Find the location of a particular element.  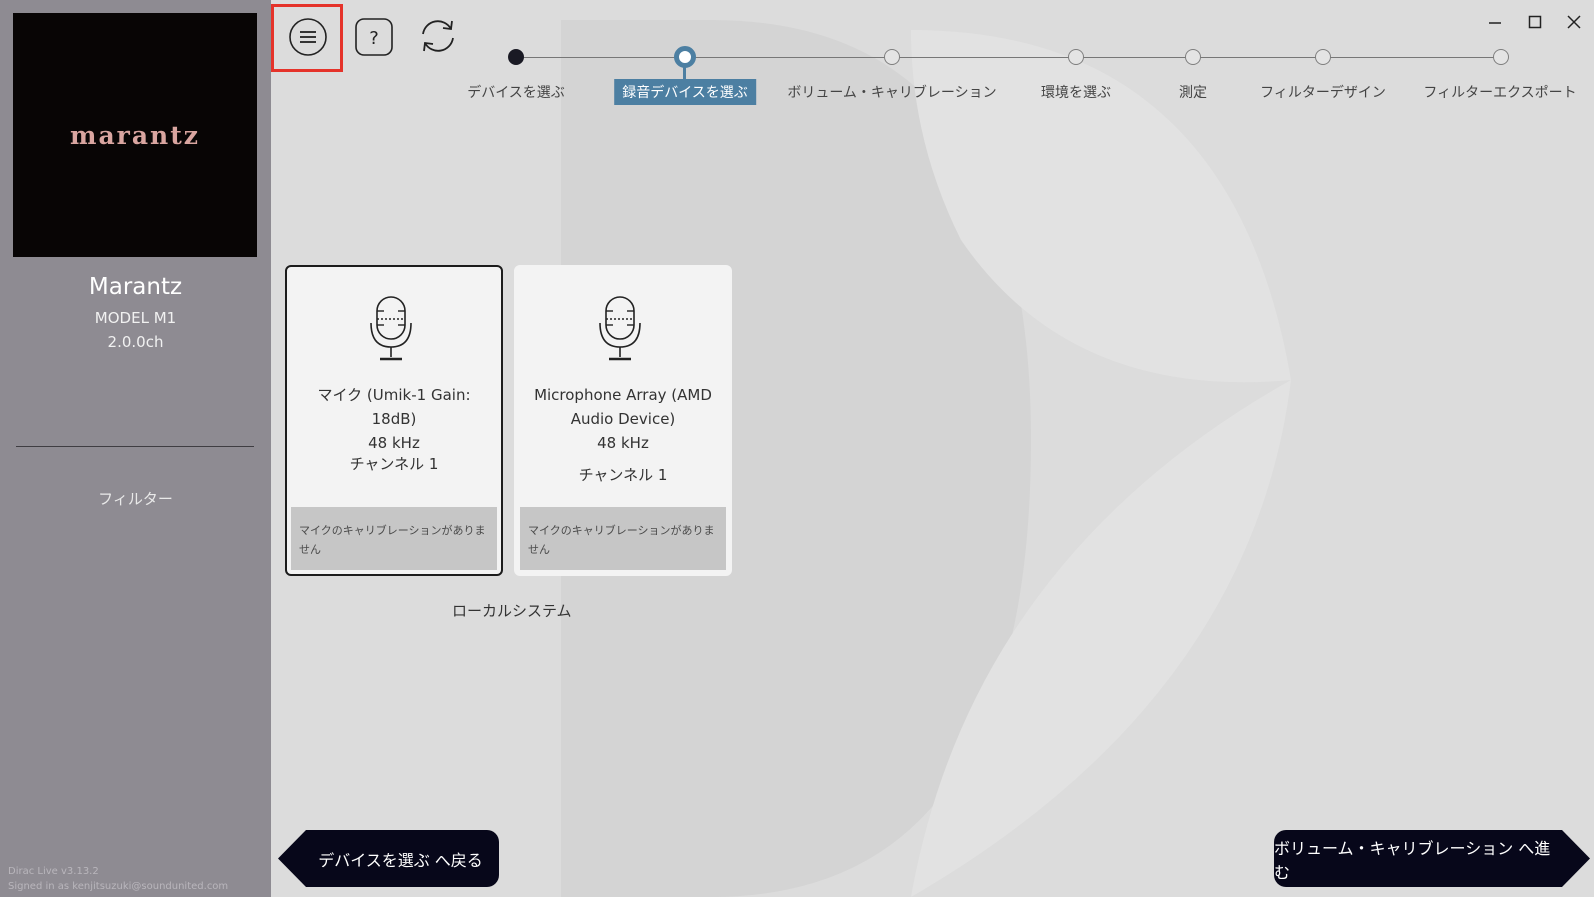

back-button: デバイスを選ぶ へ戻る is located at coordinates (388, 858).